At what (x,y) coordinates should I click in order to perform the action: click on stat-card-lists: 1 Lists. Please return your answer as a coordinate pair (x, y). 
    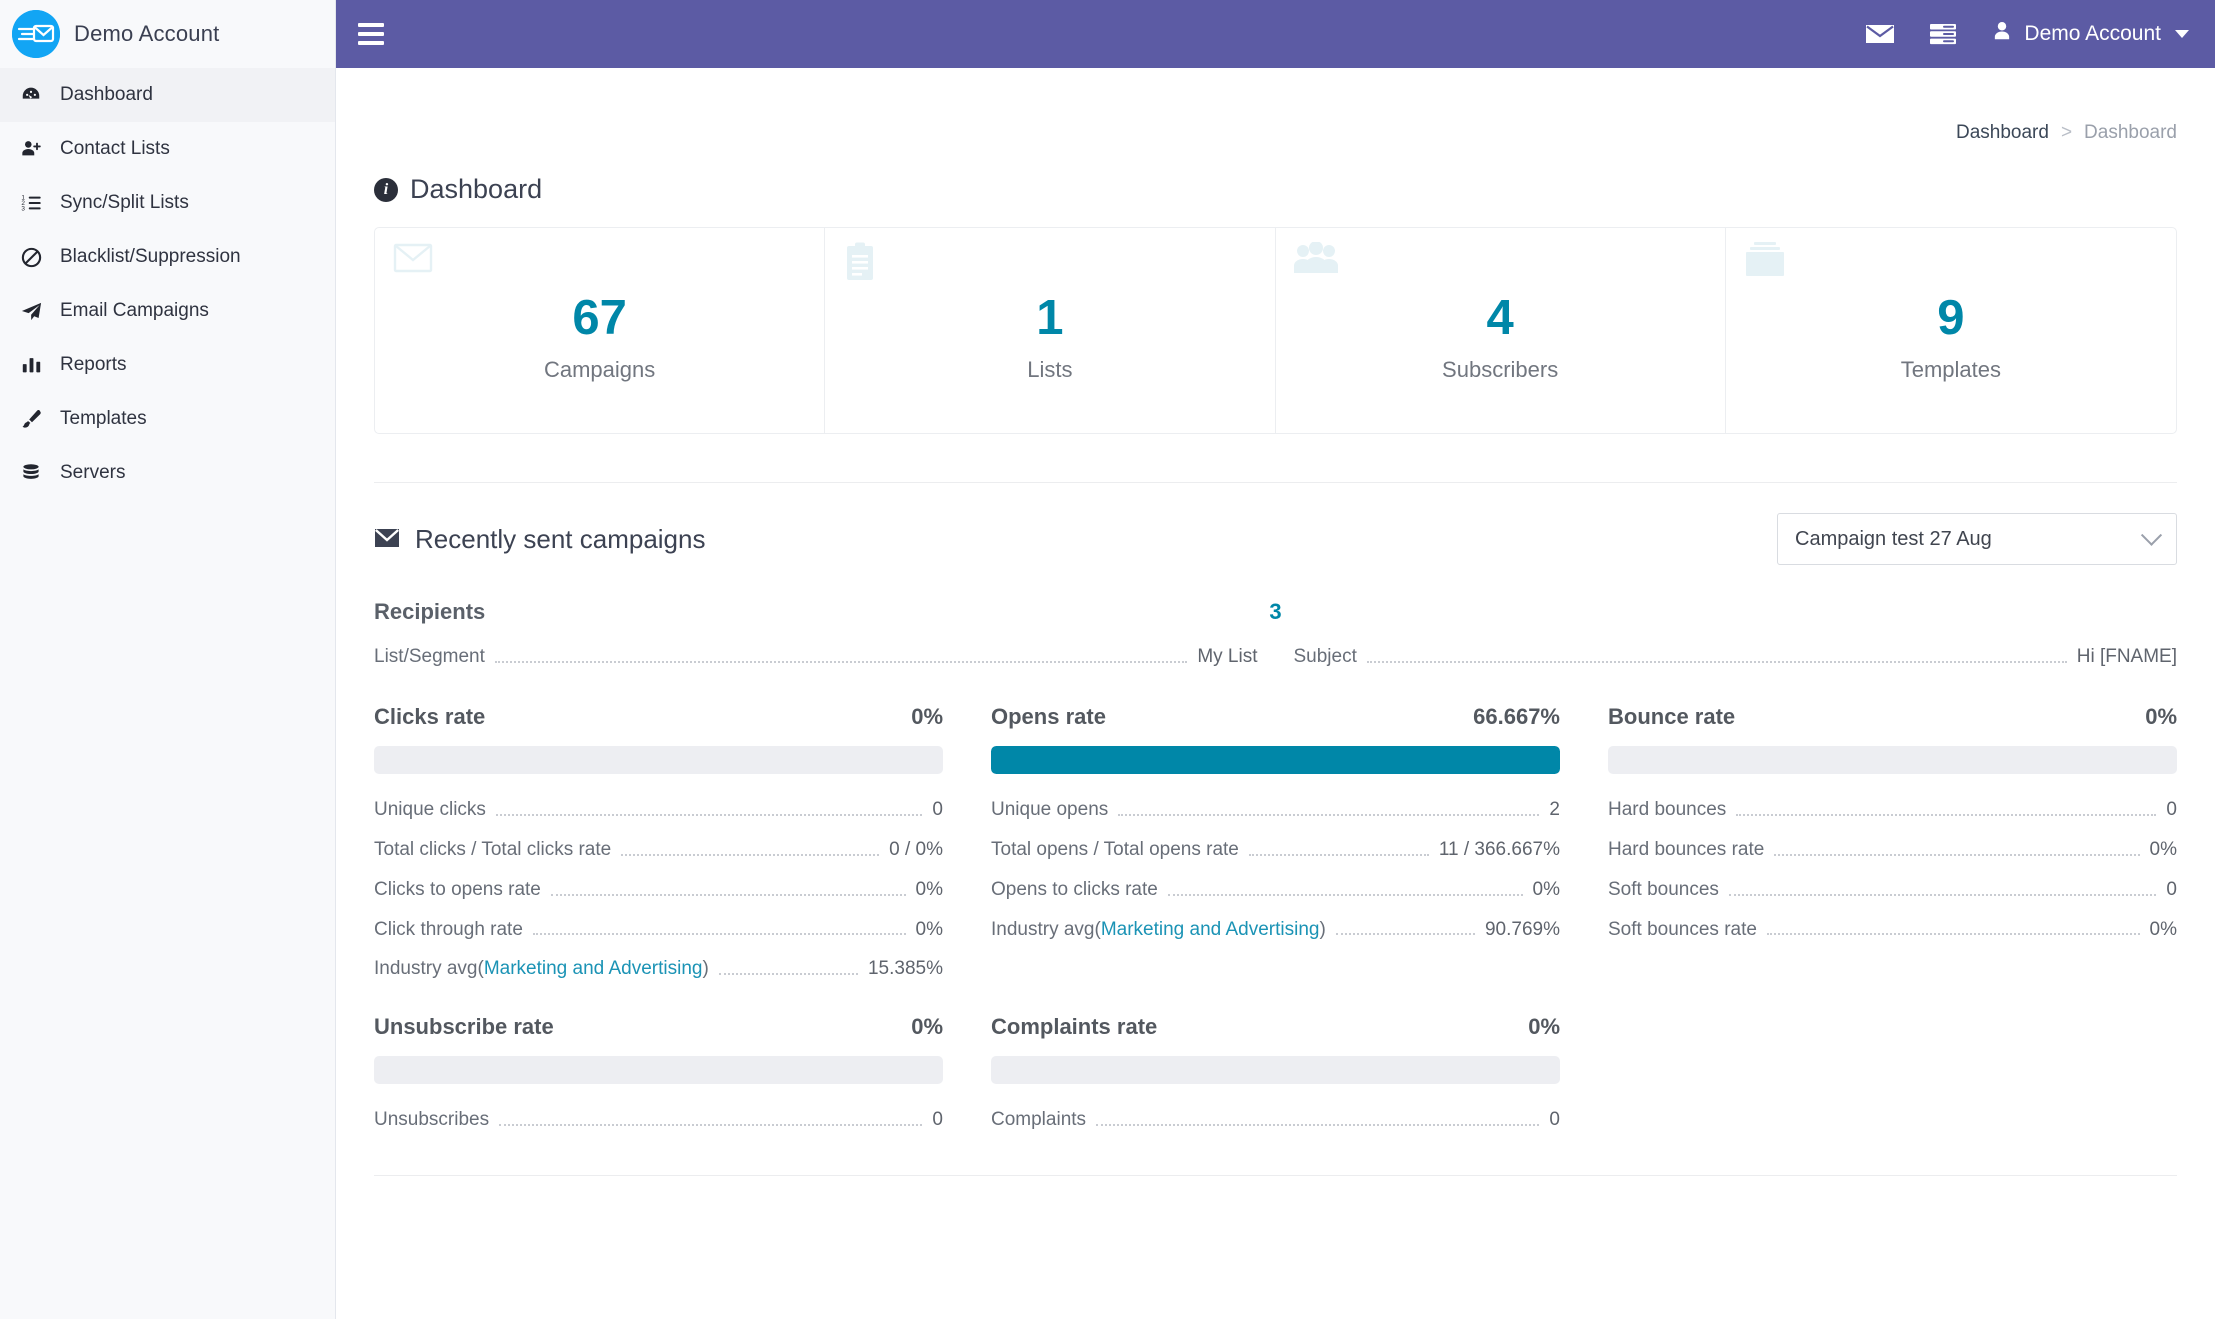
    Looking at the image, I should click on (1050, 330).